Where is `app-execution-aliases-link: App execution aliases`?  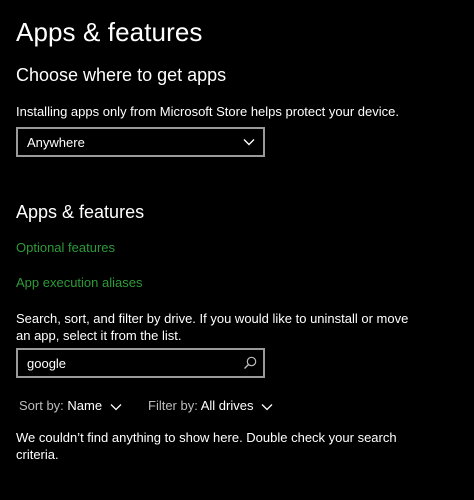
app-execution-aliases-link: App execution aliases is located at coordinates (79, 282).